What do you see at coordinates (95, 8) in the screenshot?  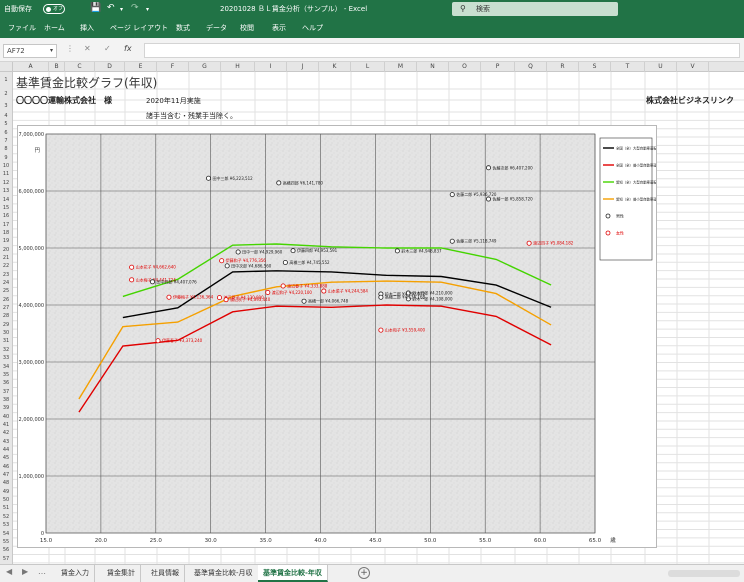 I see `save-icon: 💾` at bounding box center [95, 8].